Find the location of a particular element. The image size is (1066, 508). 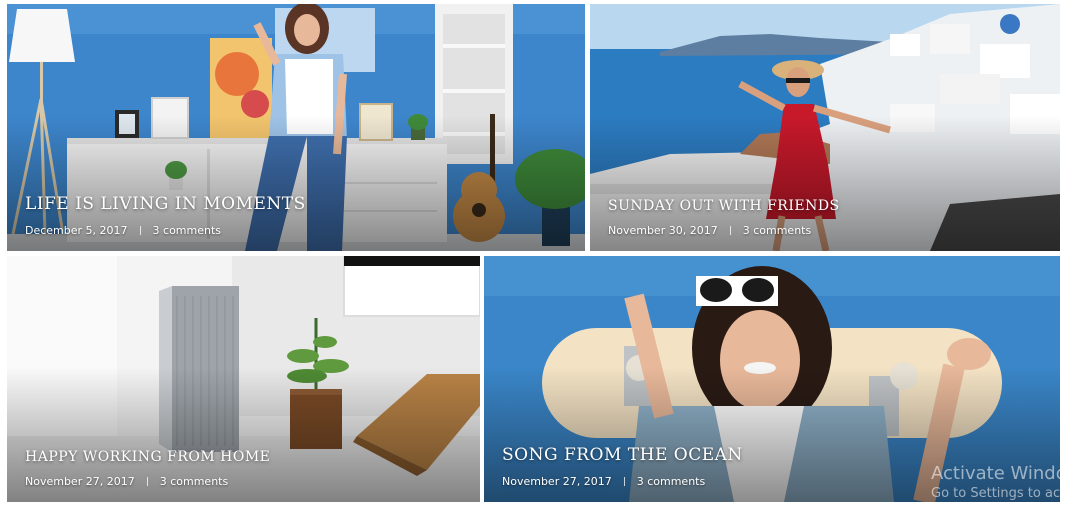

watermark-line-1: Activate Windo is located at coordinates (998, 473).